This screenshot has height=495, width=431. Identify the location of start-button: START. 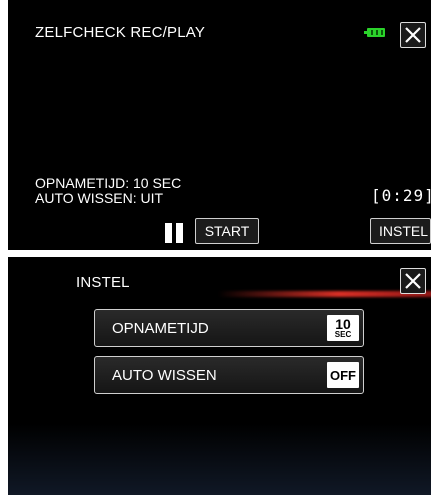
(227, 231).